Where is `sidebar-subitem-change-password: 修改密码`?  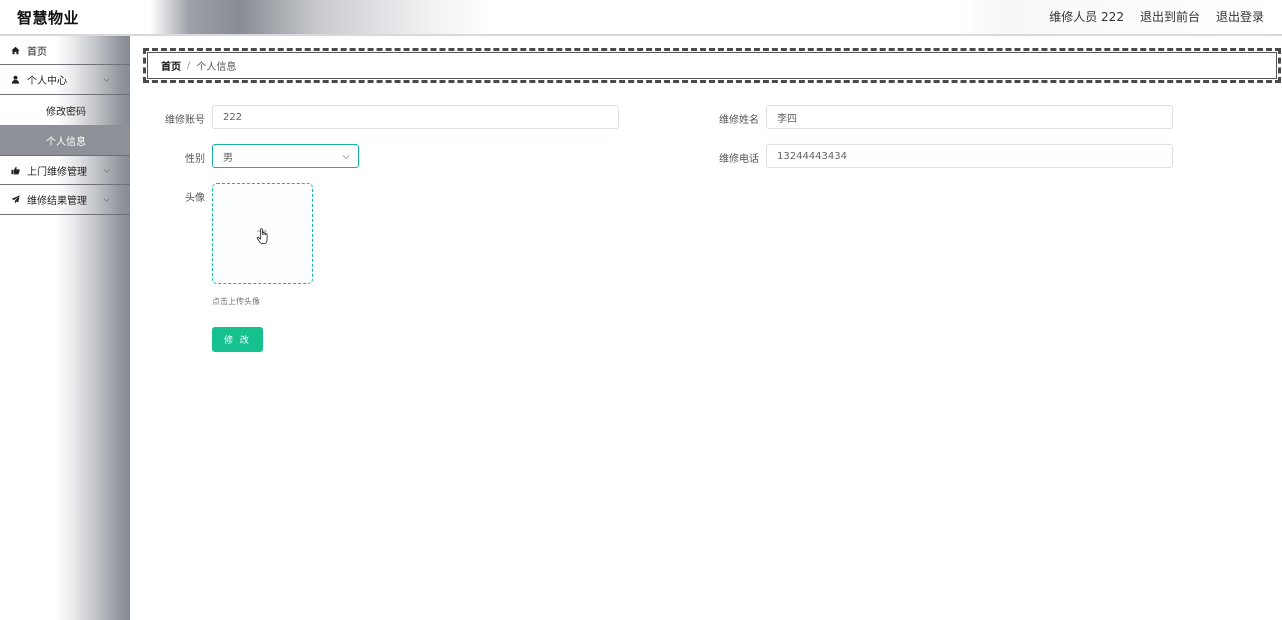
sidebar-subitem-change-password: 修改密码 is located at coordinates (65, 110).